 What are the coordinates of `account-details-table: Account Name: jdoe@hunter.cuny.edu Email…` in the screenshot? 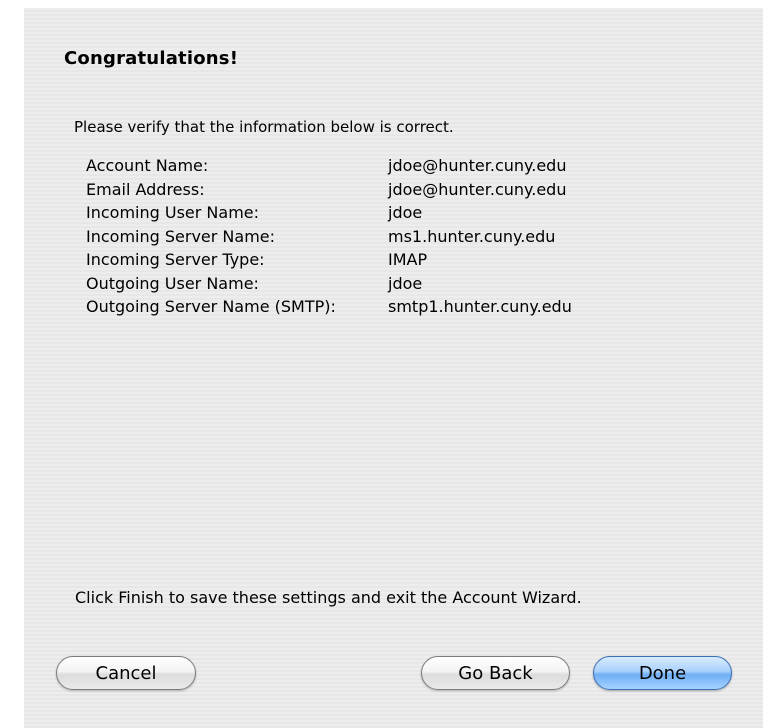 It's located at (329, 236).